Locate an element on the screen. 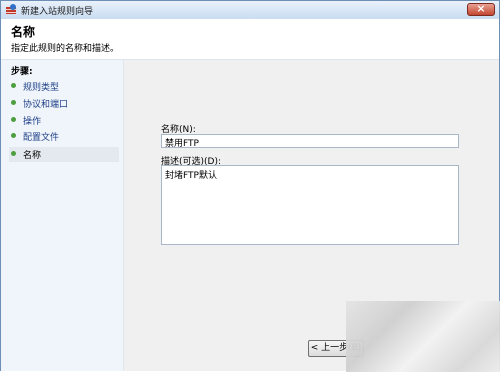 The image size is (500, 372). description-input: 封堵FTP默认 is located at coordinates (310, 205).